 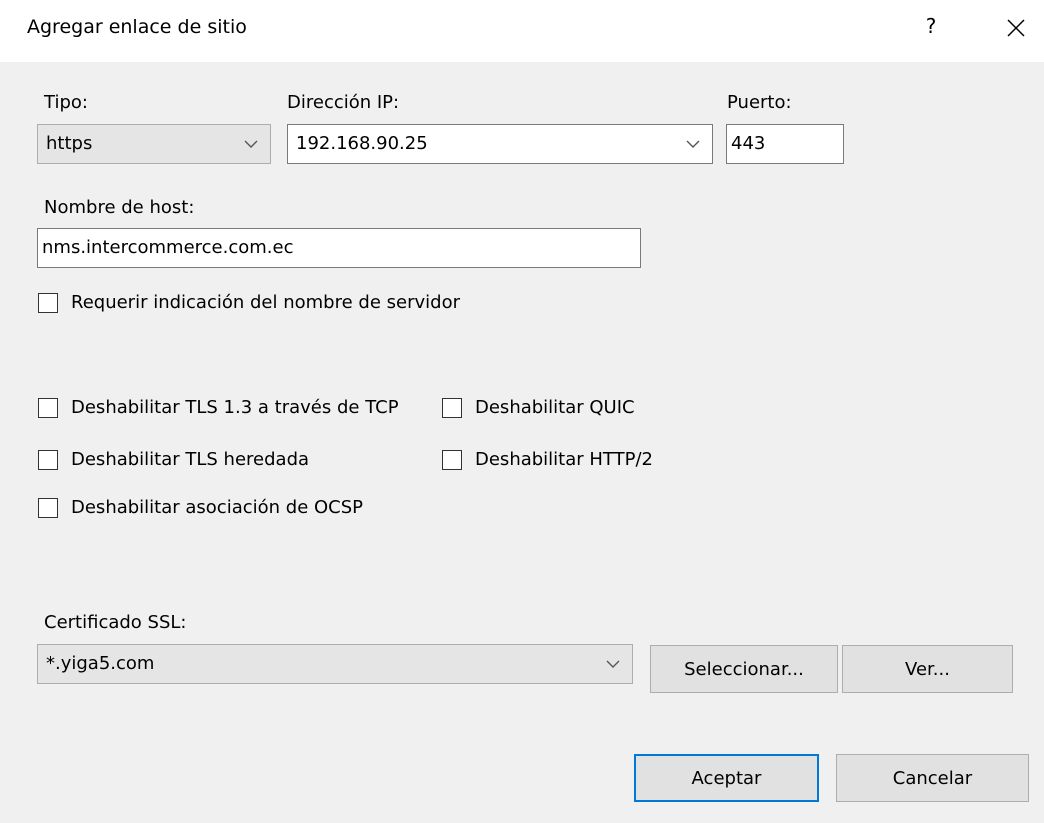 I want to click on disable-tls13-tcp-checkbox: Deshabilitar TLS 1.3 a través de TCP, so click(x=218, y=407).